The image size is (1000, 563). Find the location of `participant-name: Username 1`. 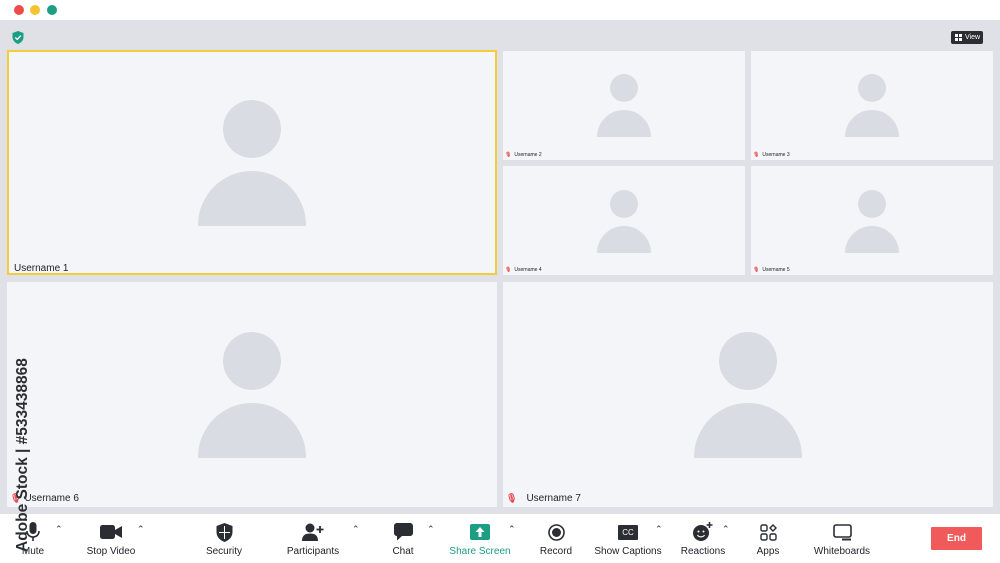

participant-name: Username 1 is located at coordinates (41, 268).